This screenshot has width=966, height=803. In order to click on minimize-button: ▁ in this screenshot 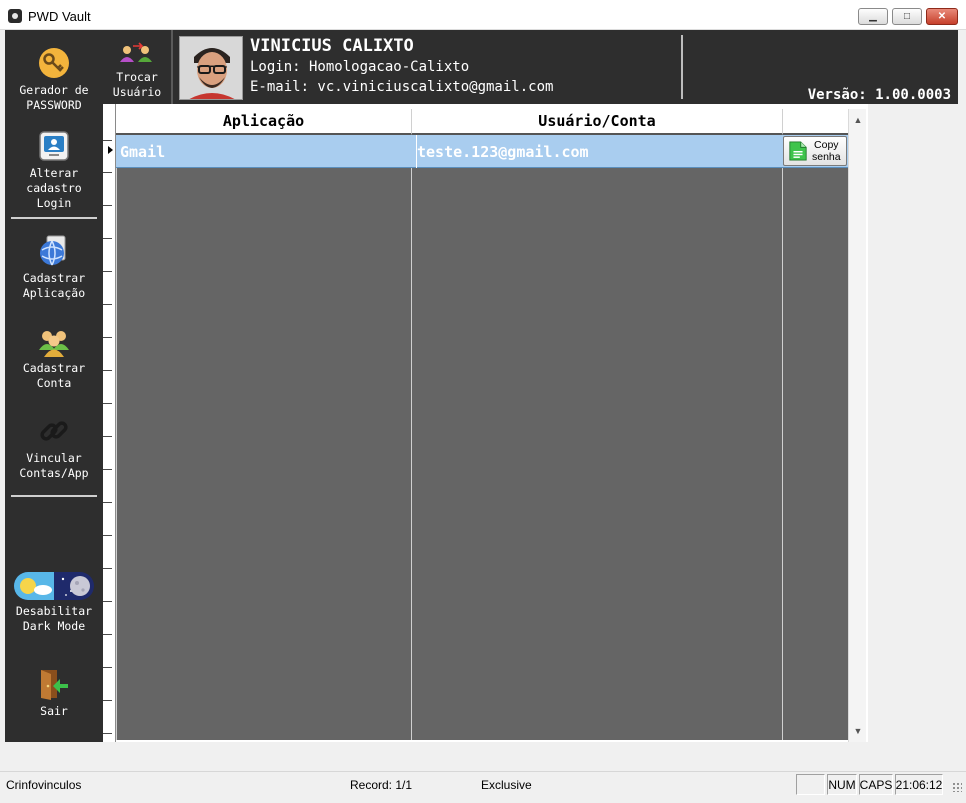, I will do `click(873, 16)`.